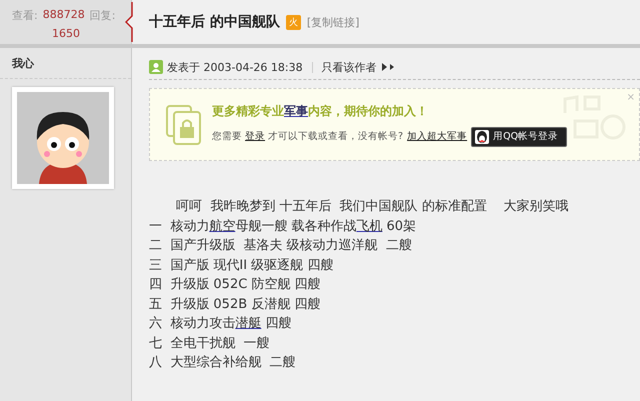 This screenshot has width=640, height=401. What do you see at coordinates (222, 363) in the screenshot?
I see `post-line: 八 大型综合补给舰 二艘` at bounding box center [222, 363].